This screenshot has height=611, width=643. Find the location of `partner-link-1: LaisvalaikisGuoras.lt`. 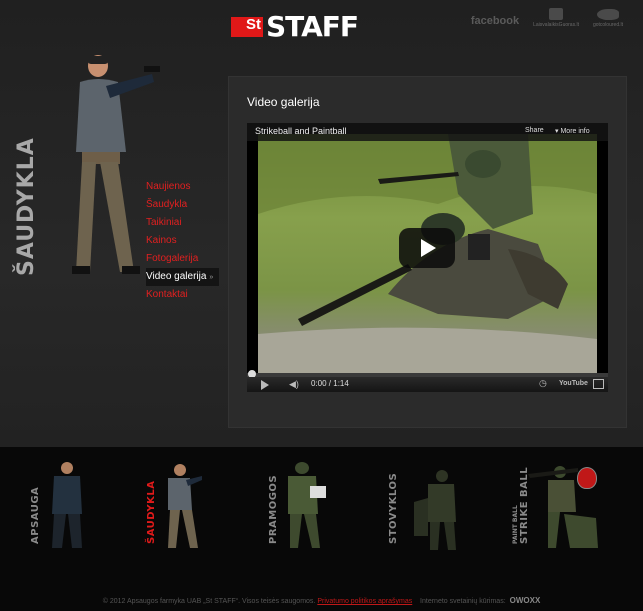

partner-link-1: LaisvalaikisGuoras.lt is located at coordinates (556, 18).